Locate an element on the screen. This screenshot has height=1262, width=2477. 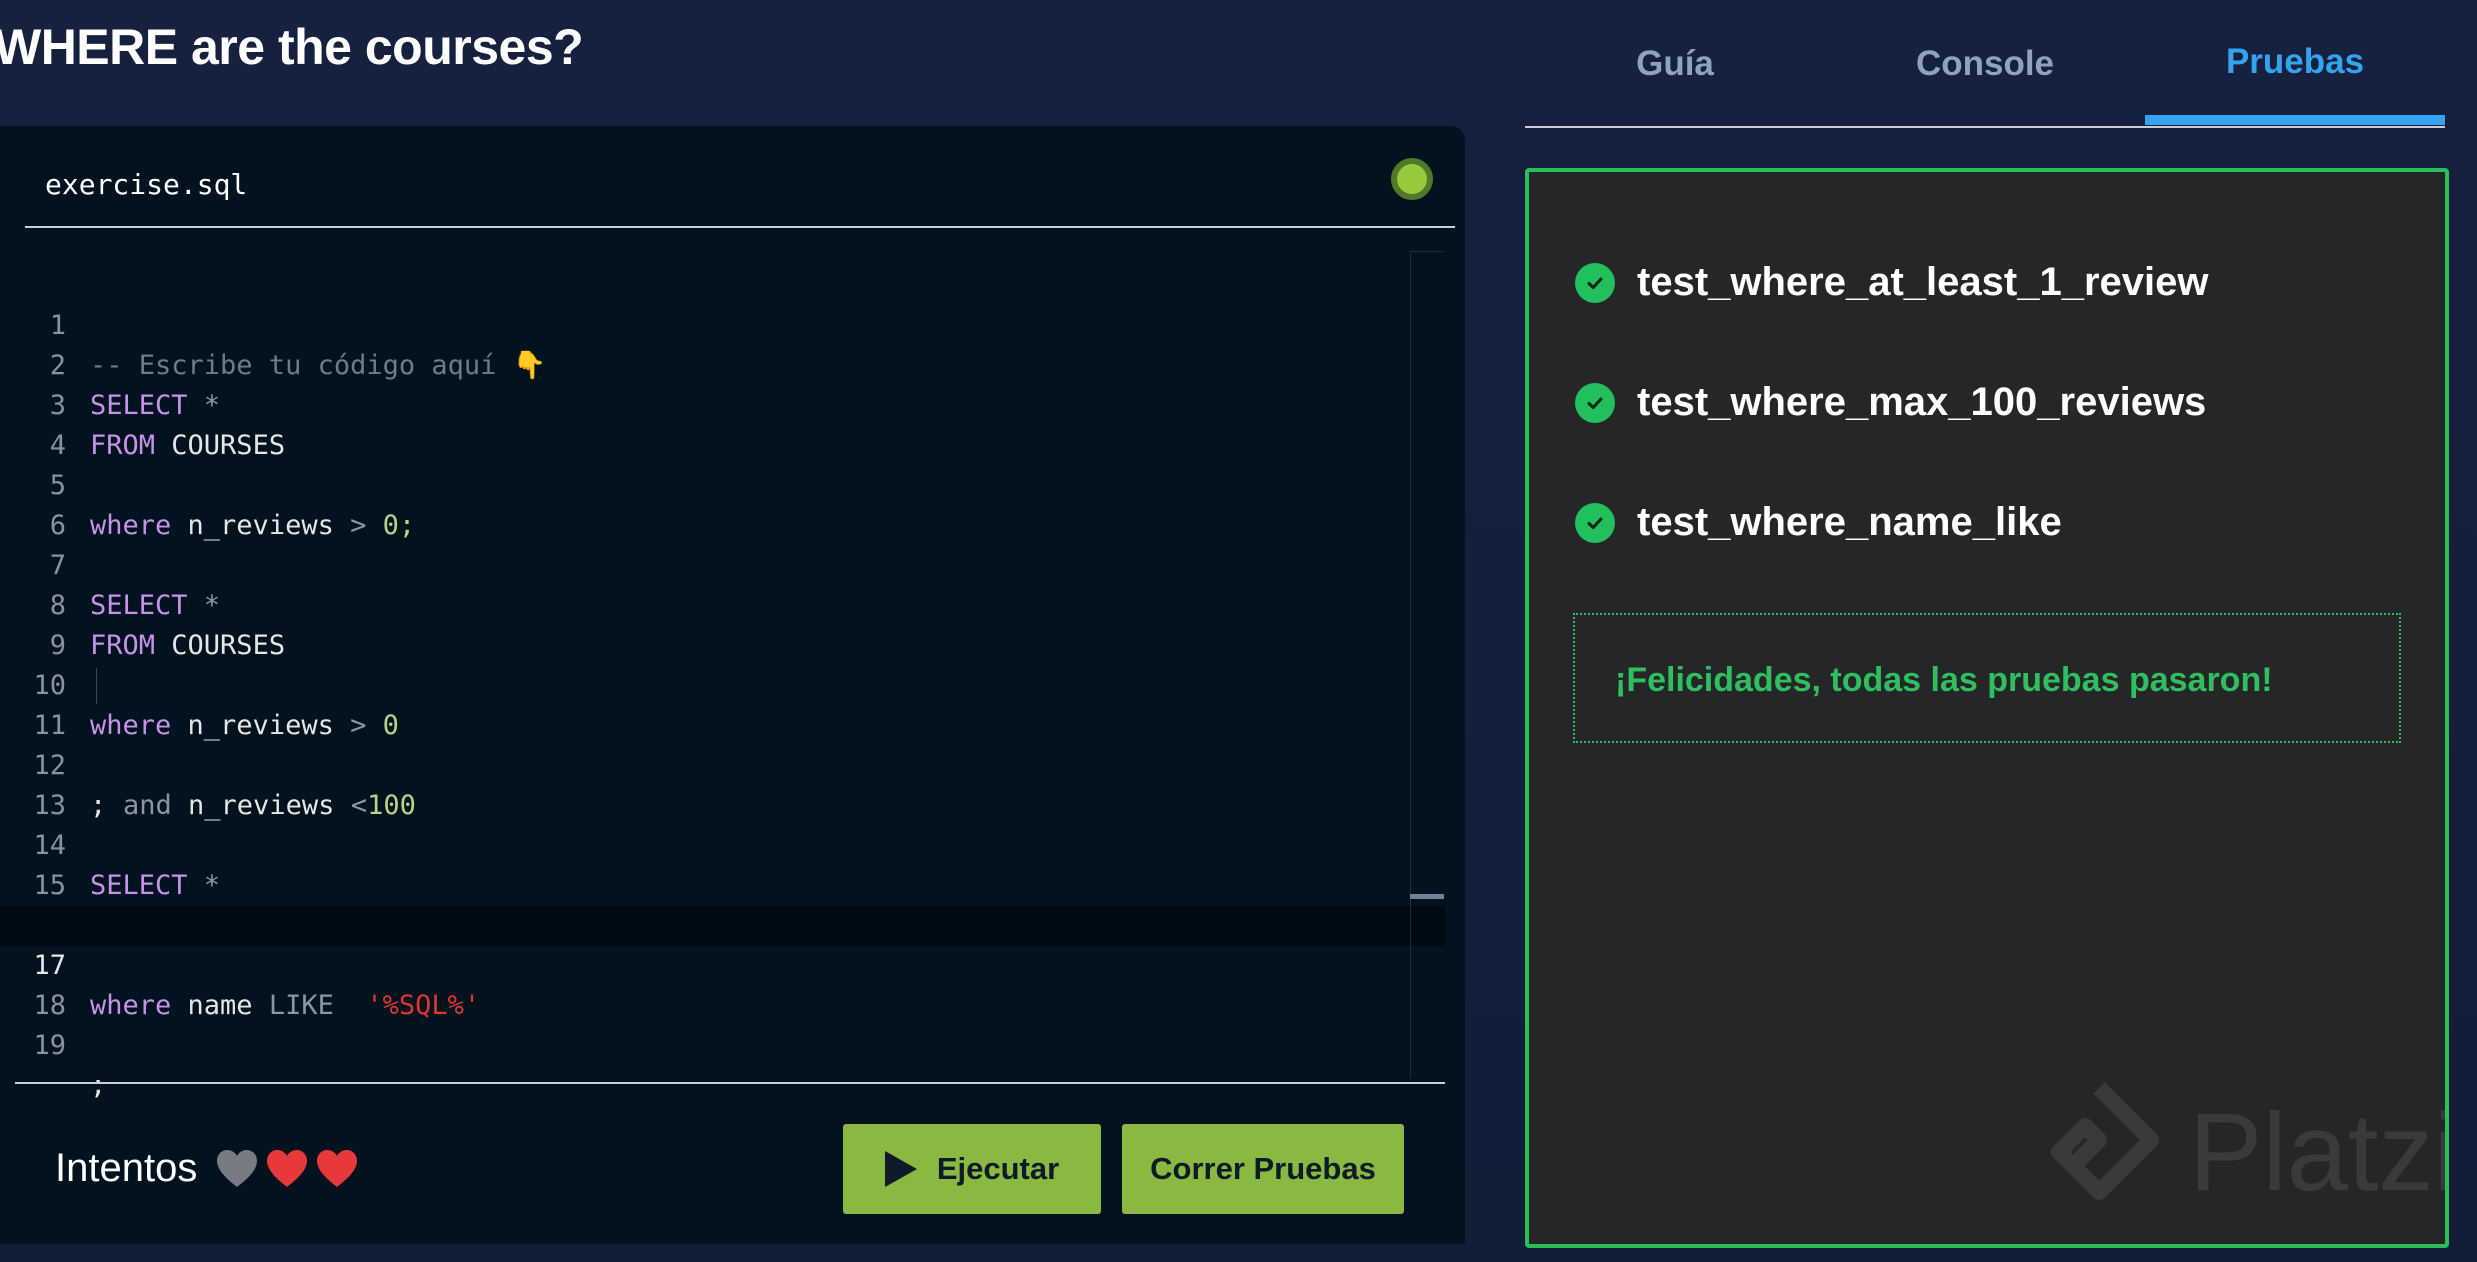
code-line: 11 and n_reviews <100 is located at coordinates (722, 743).